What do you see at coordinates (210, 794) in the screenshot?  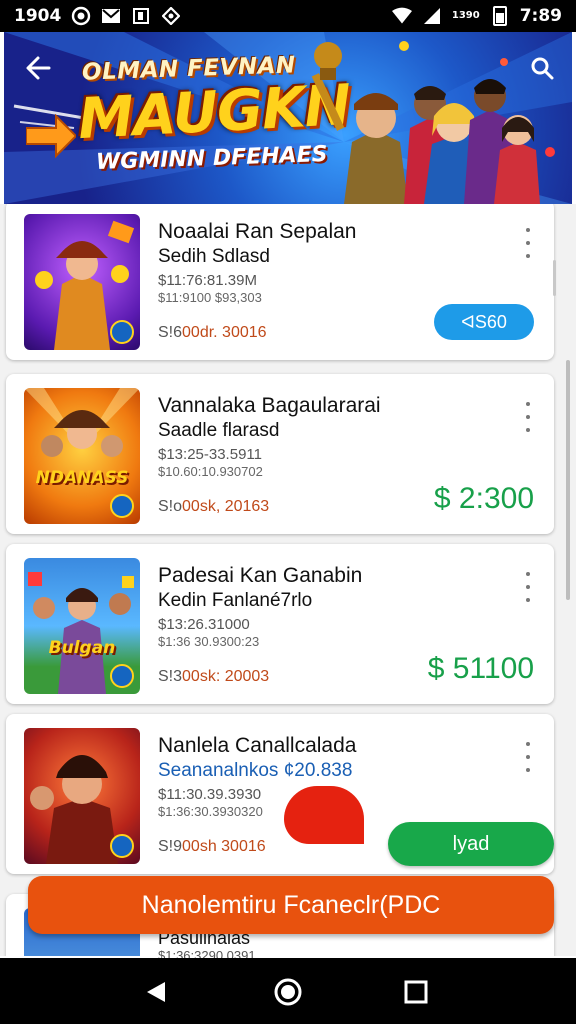 I see `item-meta: $11:30.39.3930` at bounding box center [210, 794].